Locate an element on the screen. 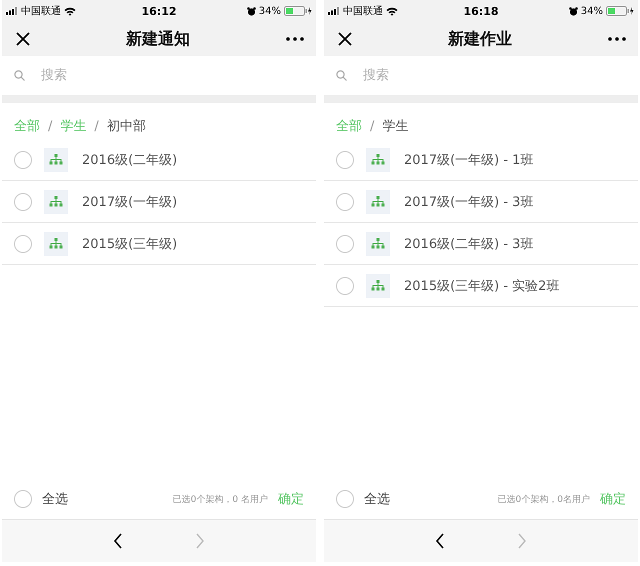 The height and width of the screenshot is (566, 640). class-name: 2016级(二年级) - 3班 is located at coordinates (469, 244).